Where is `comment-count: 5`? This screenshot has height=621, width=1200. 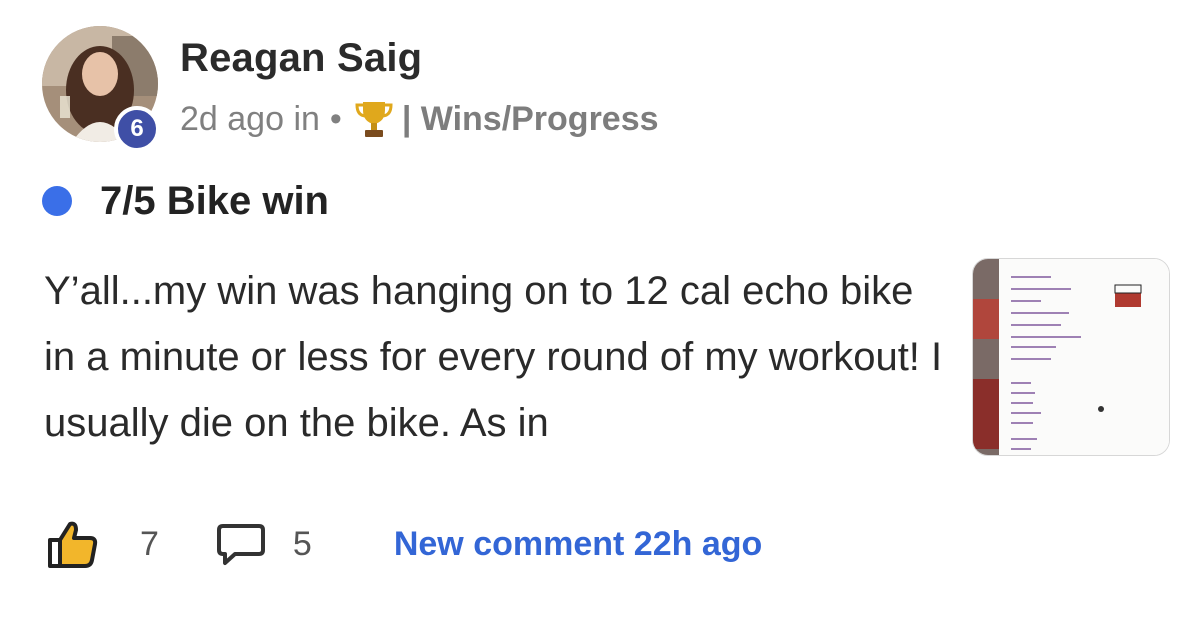 comment-count: 5 is located at coordinates (302, 543).